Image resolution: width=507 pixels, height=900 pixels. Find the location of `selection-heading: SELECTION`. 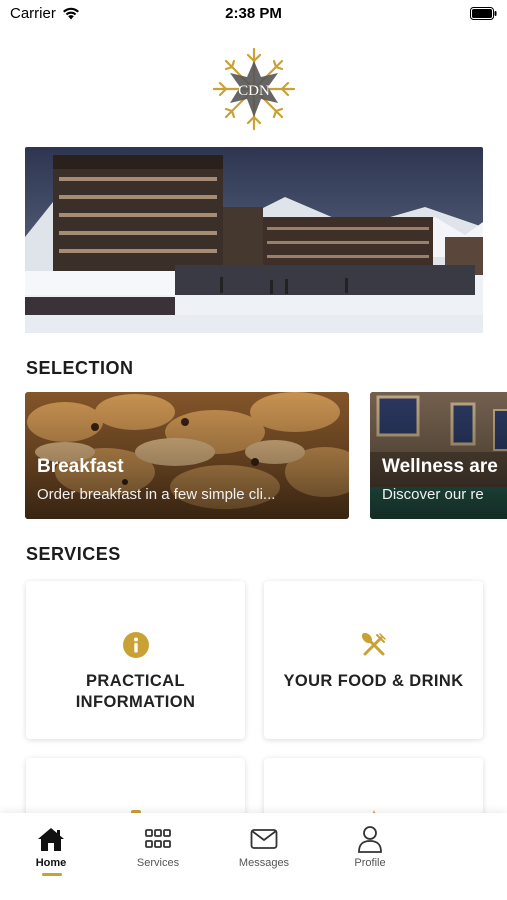

selection-heading: SELECTION is located at coordinates (80, 368).